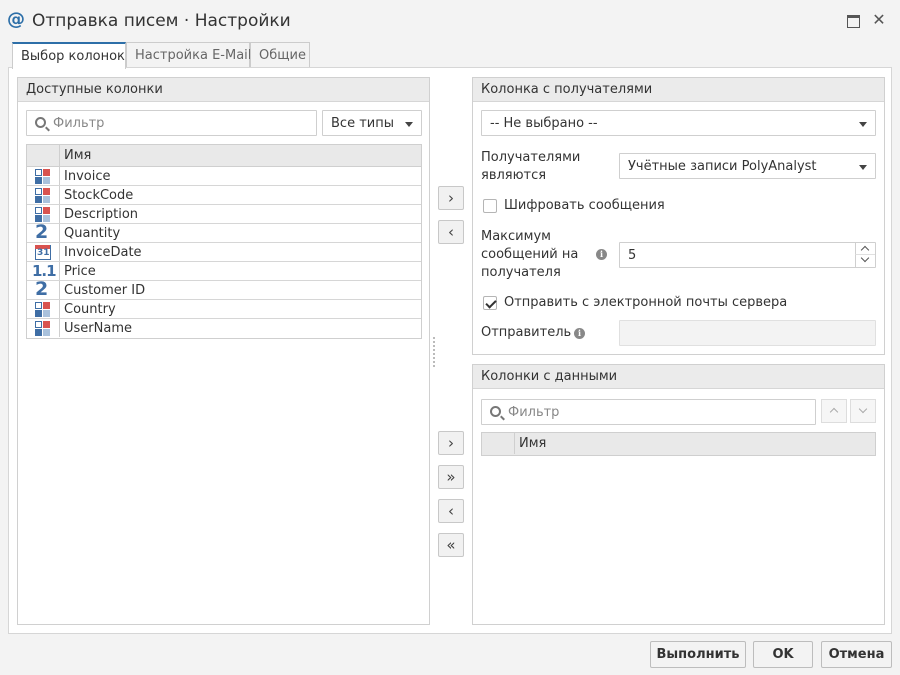 The width and height of the screenshot is (900, 675). What do you see at coordinates (490, 206) in the screenshot?
I see `encrypt-checkbox` at bounding box center [490, 206].